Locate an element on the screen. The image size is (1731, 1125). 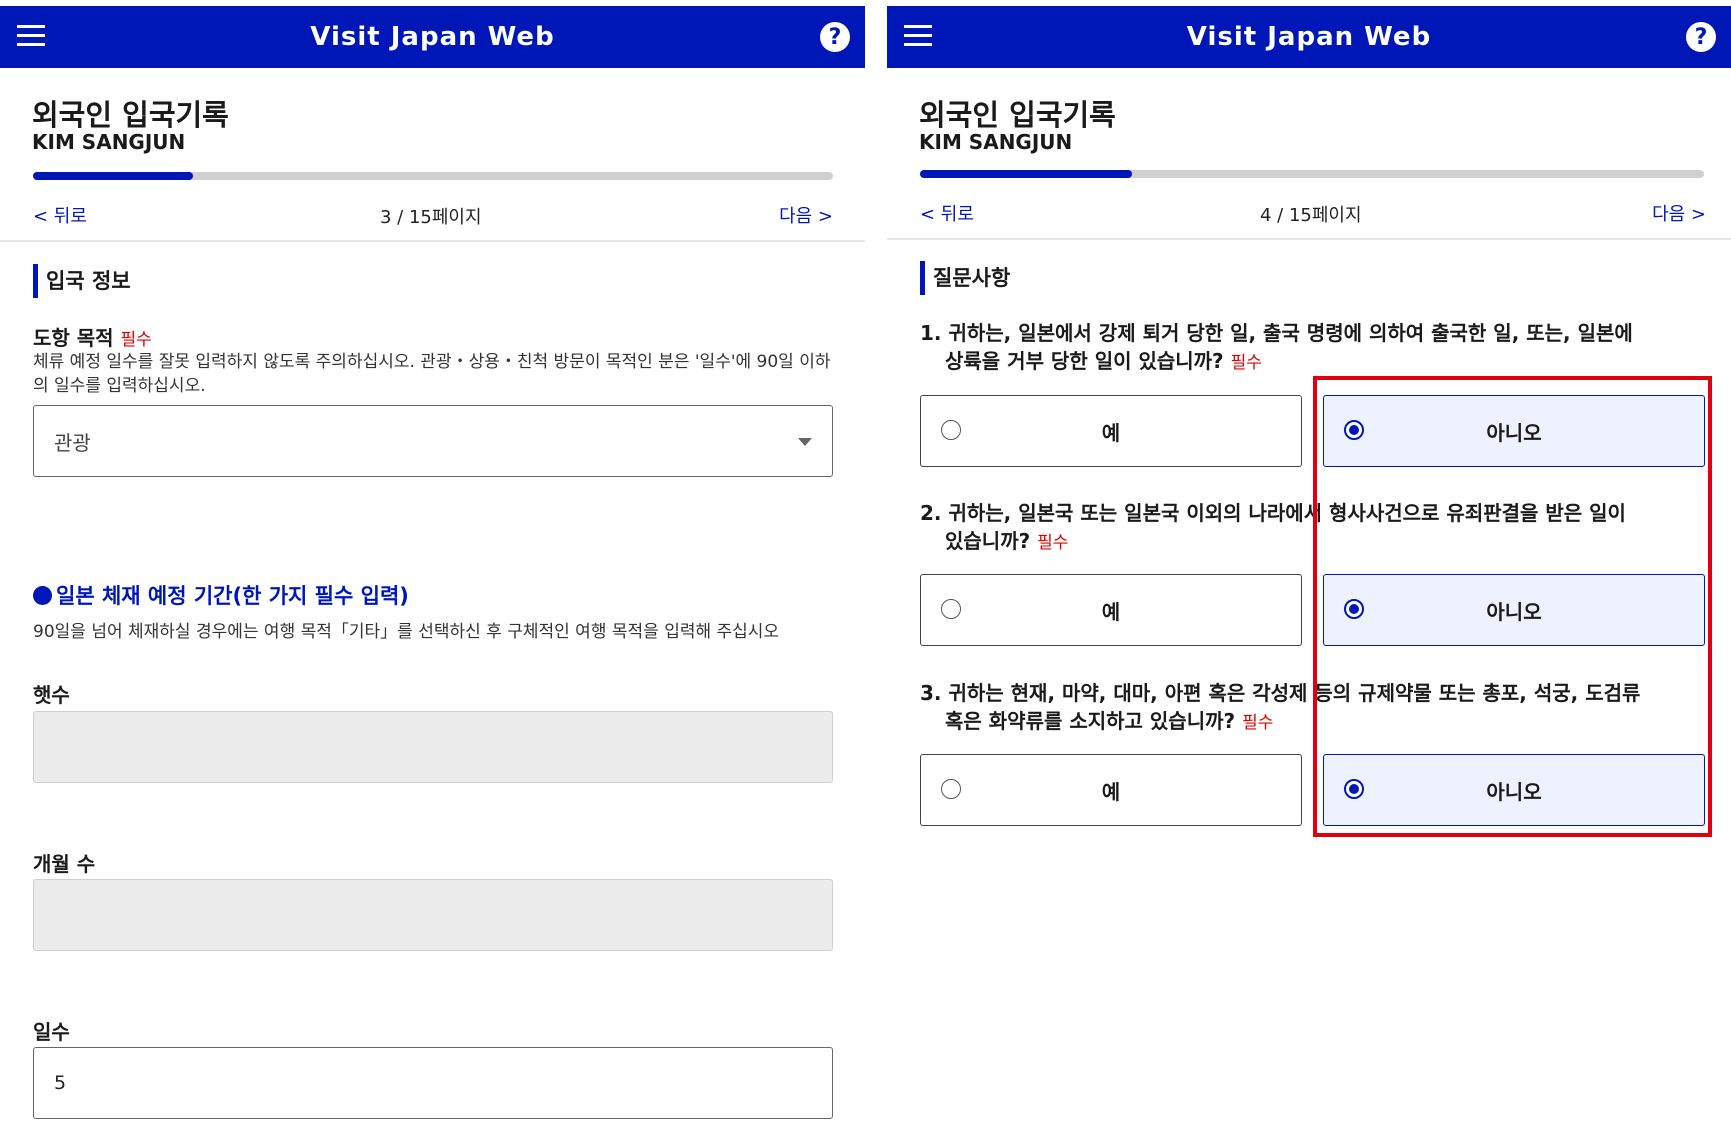
question-3-text-cont: 혹은 화약류를 소지하고 있습니까? 필수 is located at coordinates (1310, 722).